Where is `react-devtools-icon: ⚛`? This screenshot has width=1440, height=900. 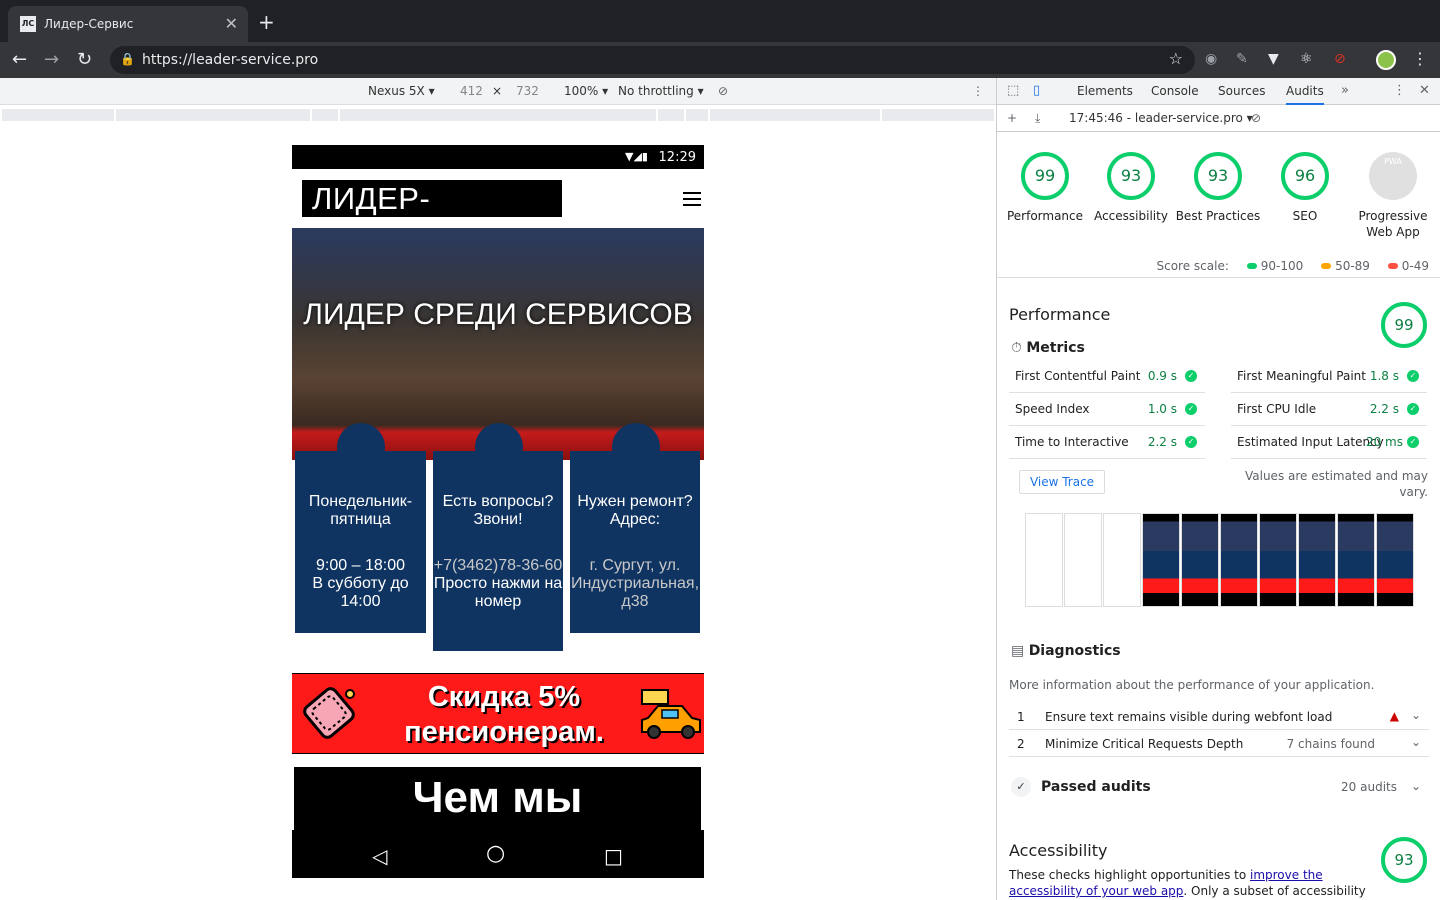
react-devtools-icon: ⚛ is located at coordinates (1306, 59).